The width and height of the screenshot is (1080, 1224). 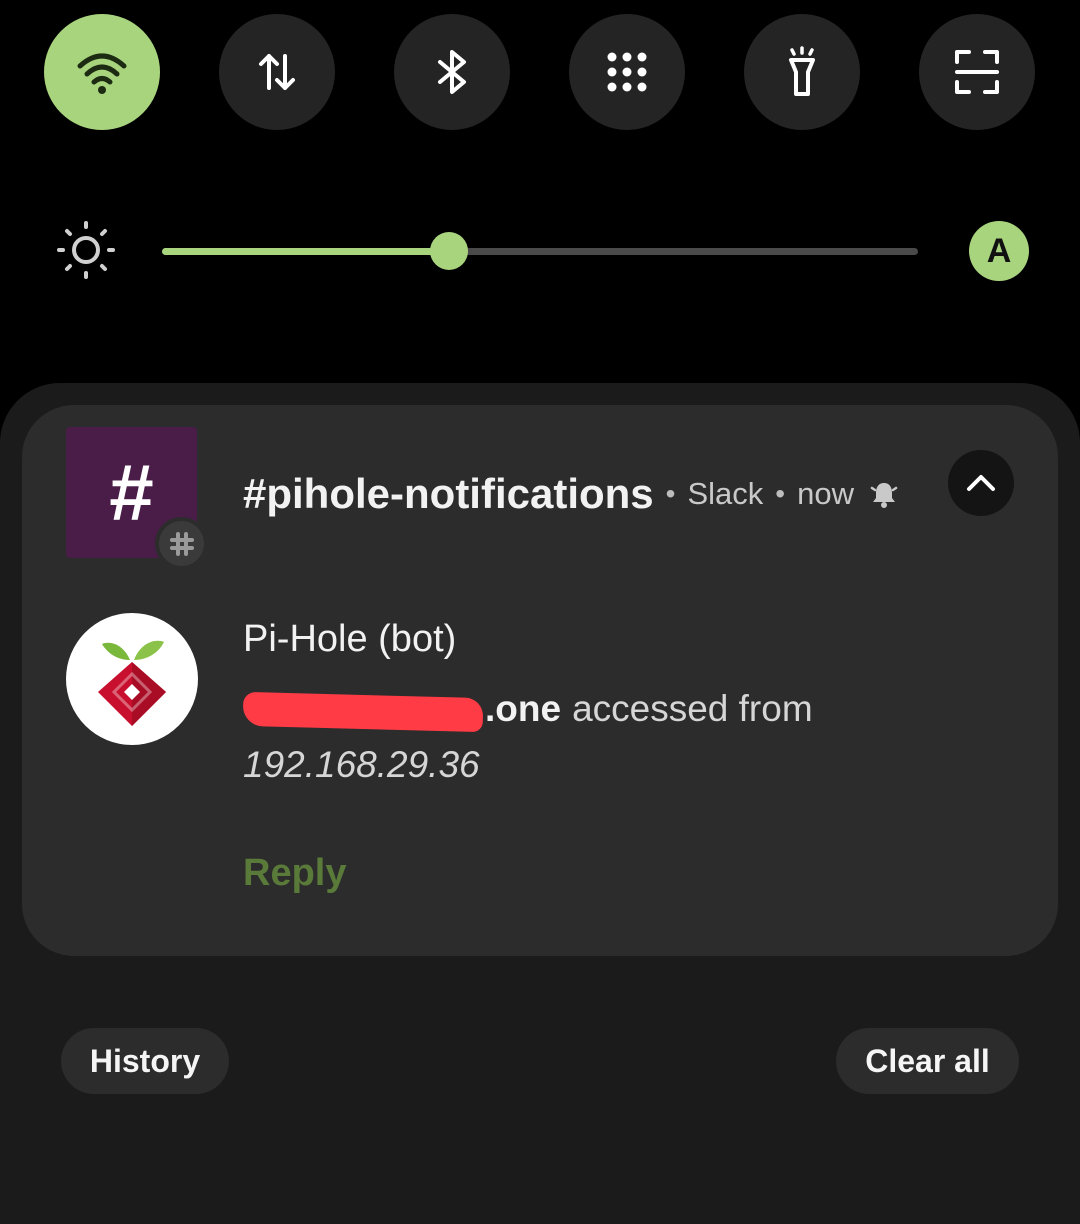 I want to click on message-text: accessed from, so click(x=692, y=708).